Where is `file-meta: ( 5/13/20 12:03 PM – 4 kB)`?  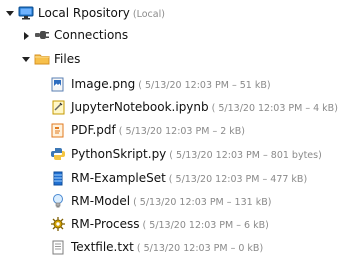
file-meta: ( 5/13/20 12:03 PM – 4 kB) is located at coordinates (274, 108).